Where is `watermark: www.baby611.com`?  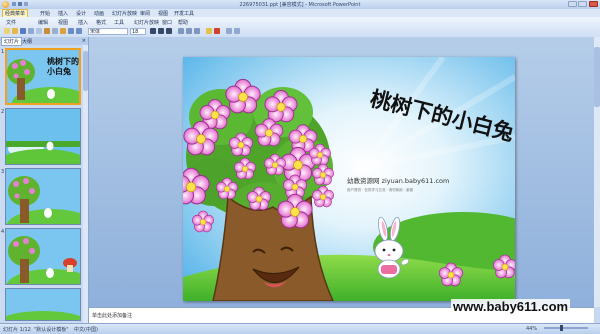
watermark: www.baby611.com is located at coordinates (511, 306).